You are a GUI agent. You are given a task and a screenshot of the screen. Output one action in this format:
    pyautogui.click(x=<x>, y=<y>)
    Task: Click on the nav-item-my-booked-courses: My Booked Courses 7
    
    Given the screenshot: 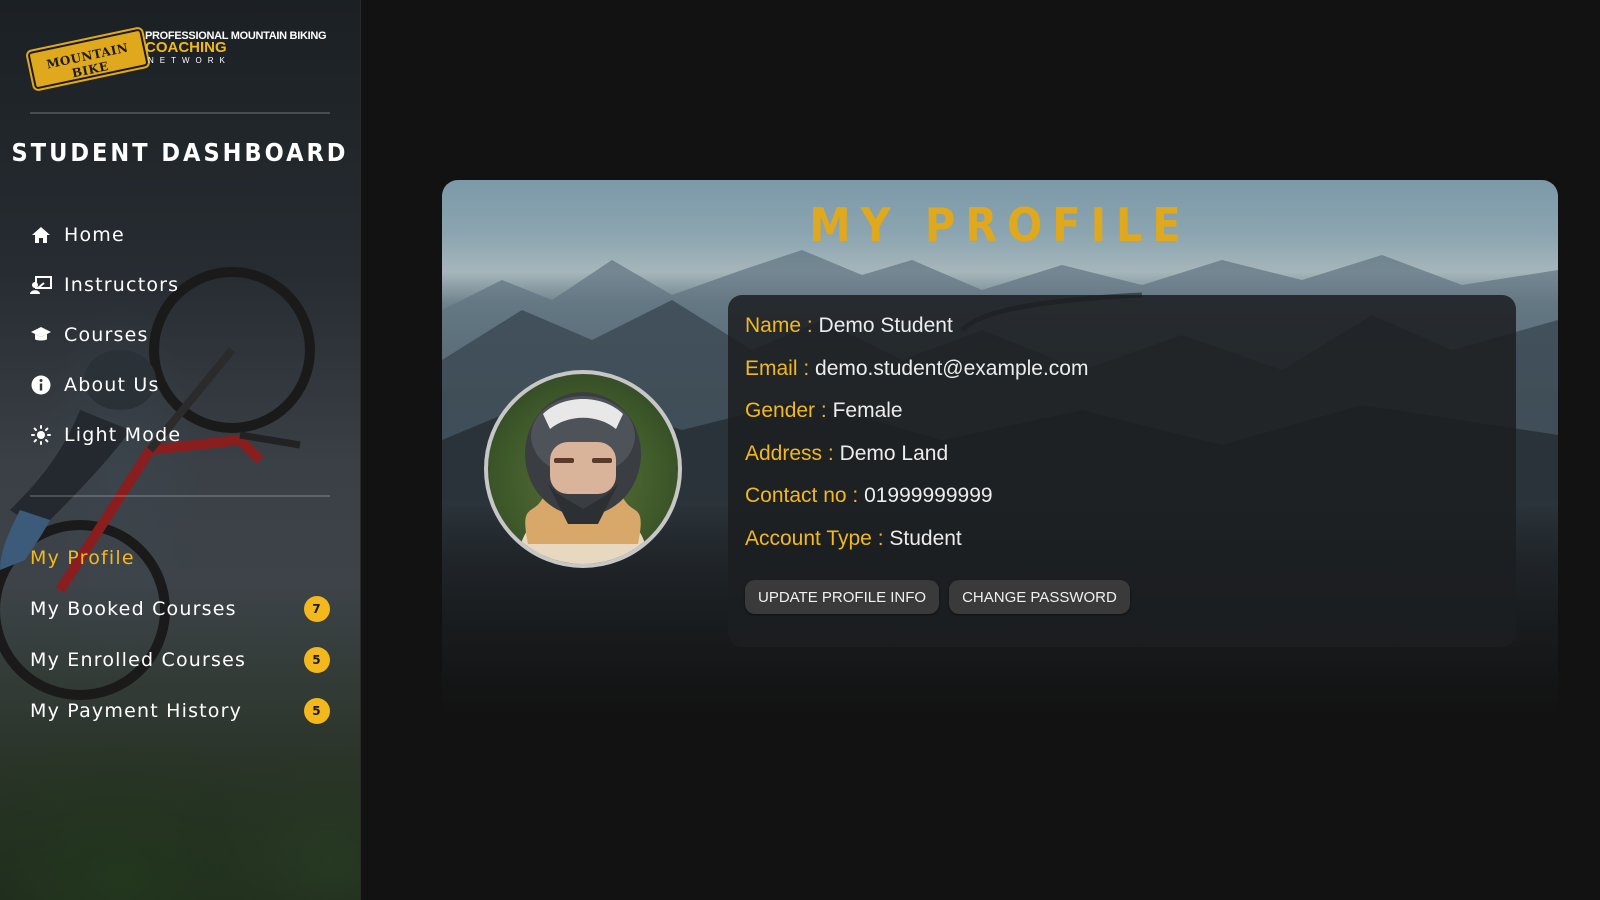 What is the action you would take?
    pyautogui.click(x=180, y=608)
    